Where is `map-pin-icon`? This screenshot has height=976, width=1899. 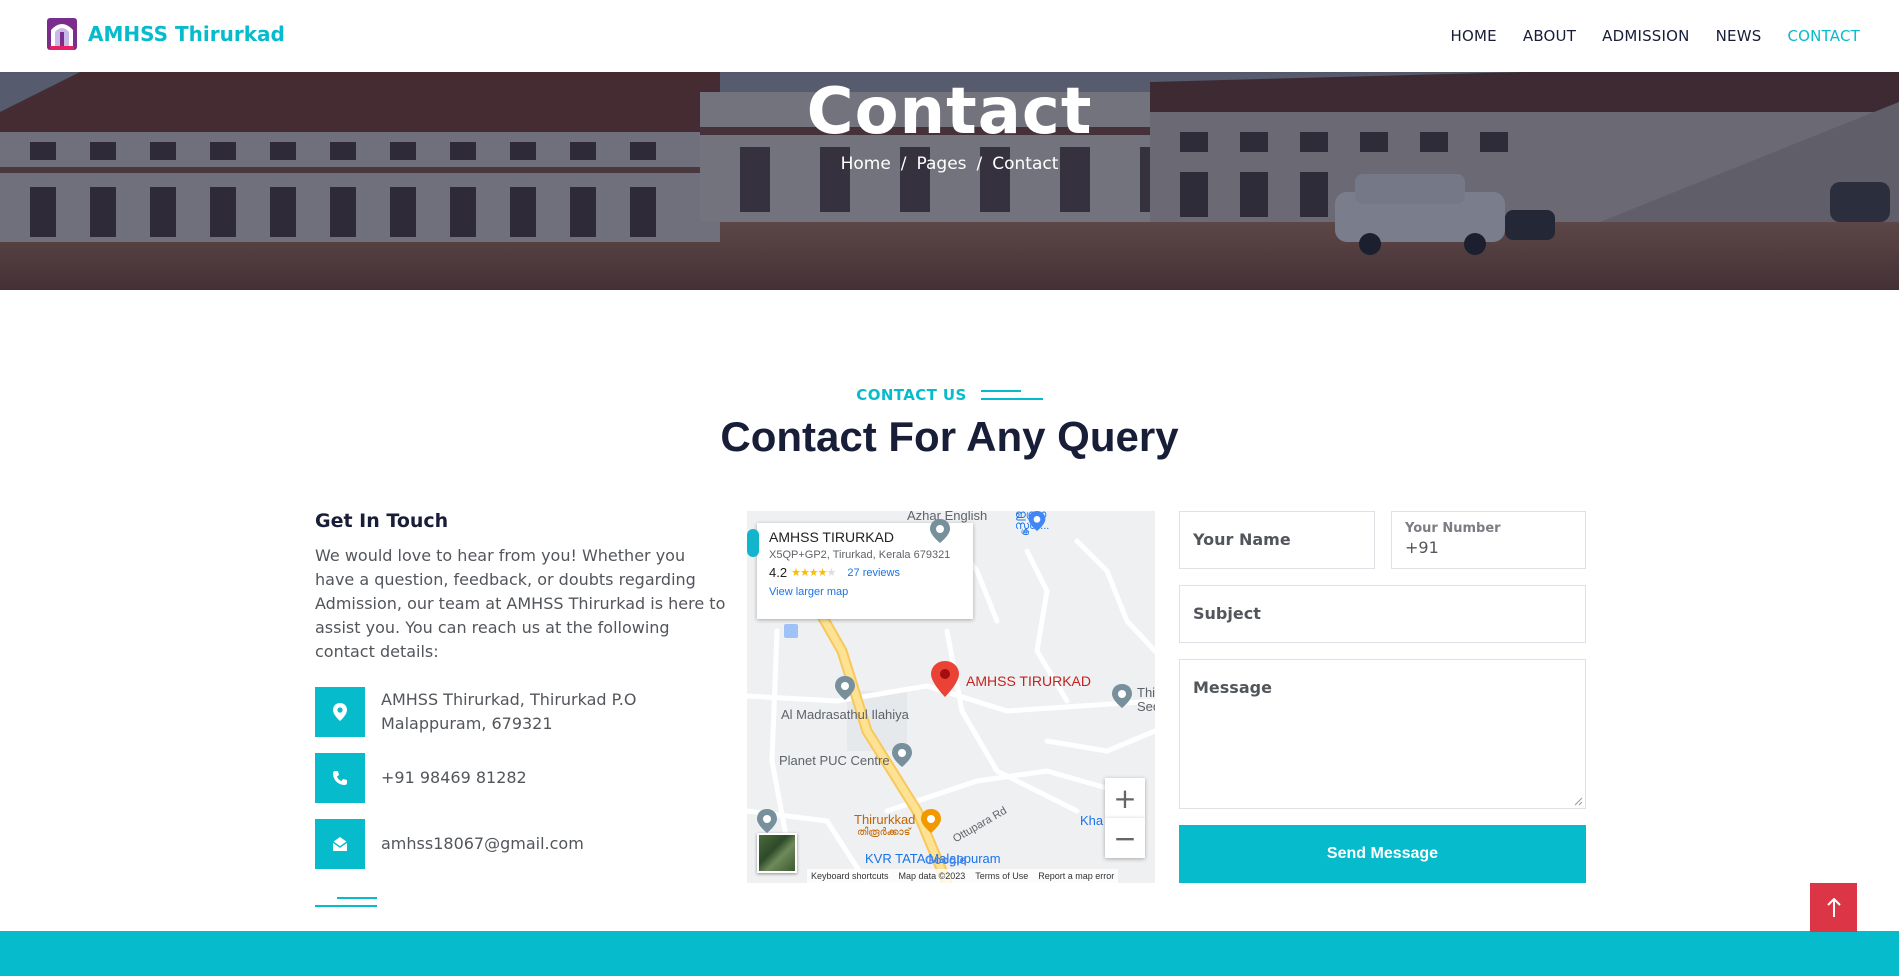 map-pin-icon is located at coordinates (945, 679).